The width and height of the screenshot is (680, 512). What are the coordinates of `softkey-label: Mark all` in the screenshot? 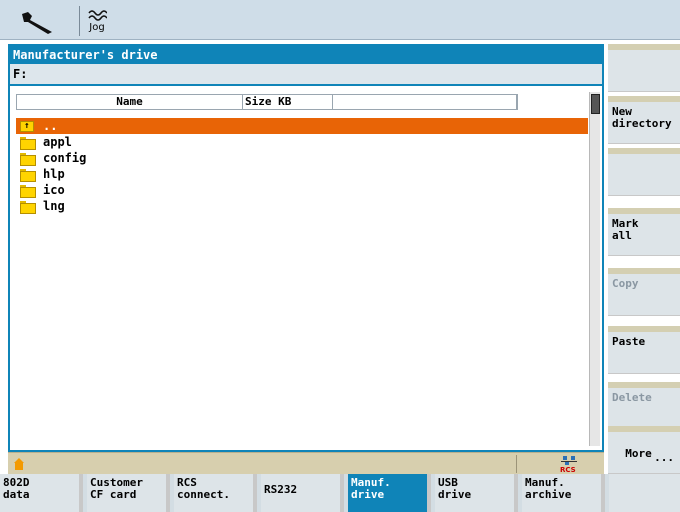 It's located at (625, 229).